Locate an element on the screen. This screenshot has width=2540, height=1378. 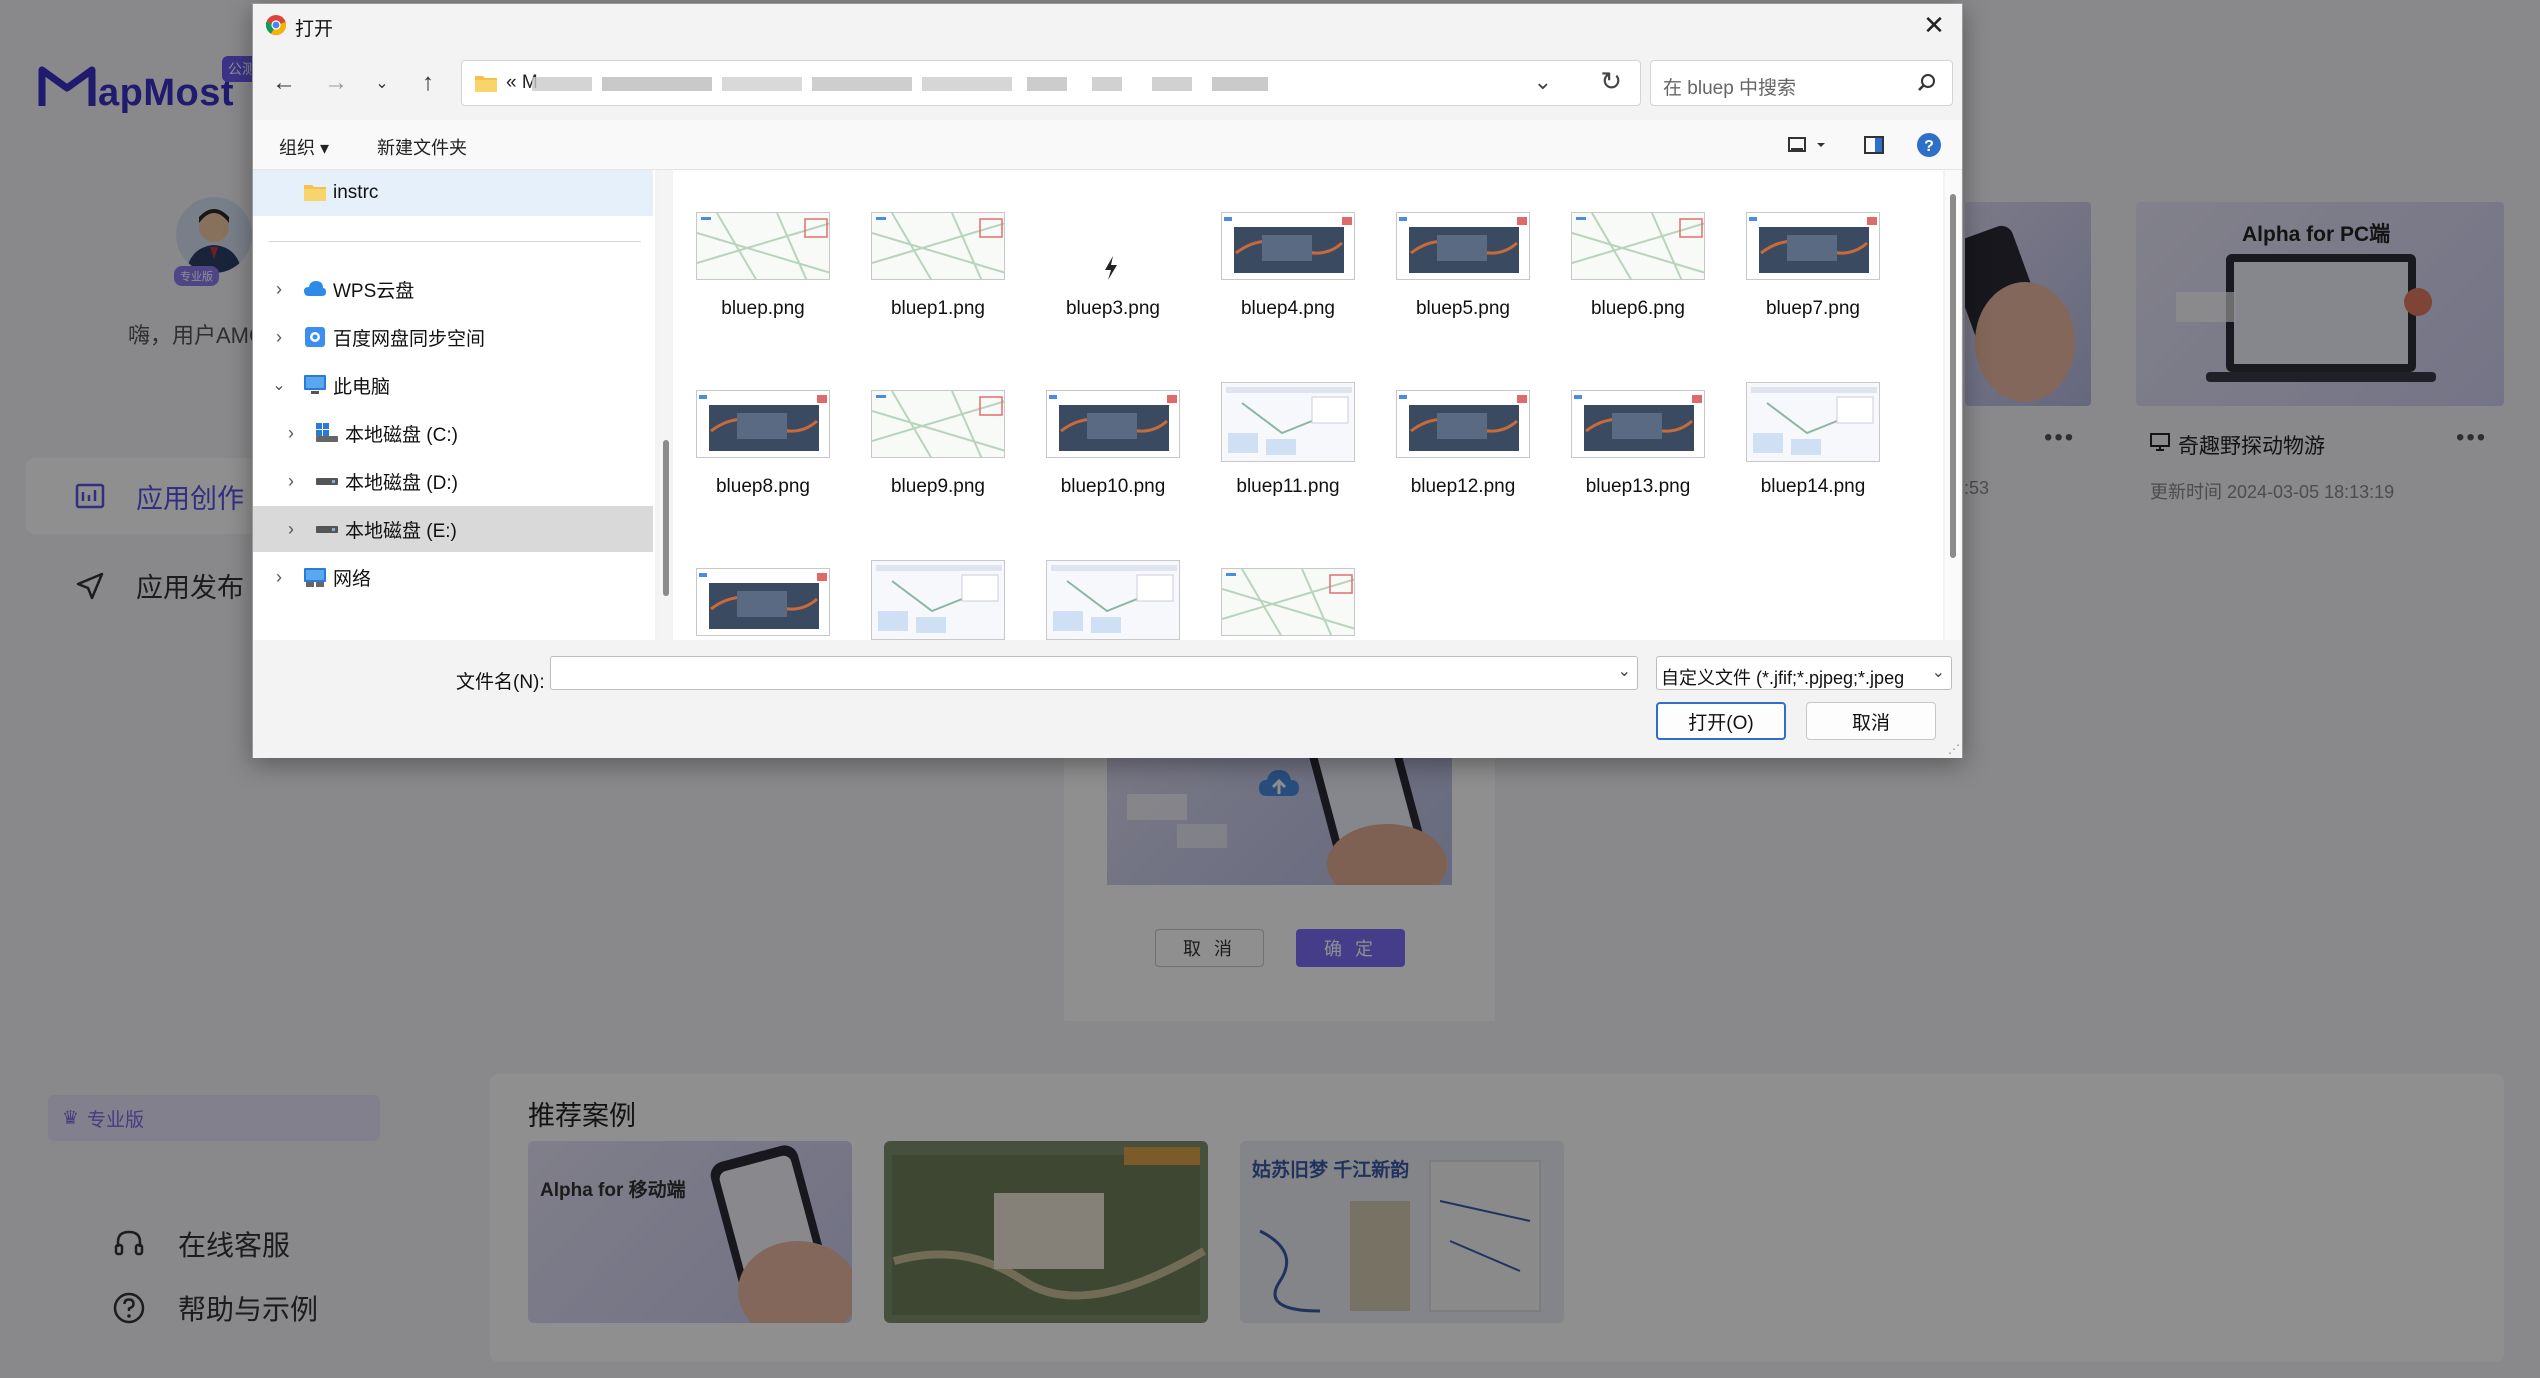
file-item: bluep13.png is located at coordinates (1628, 444).